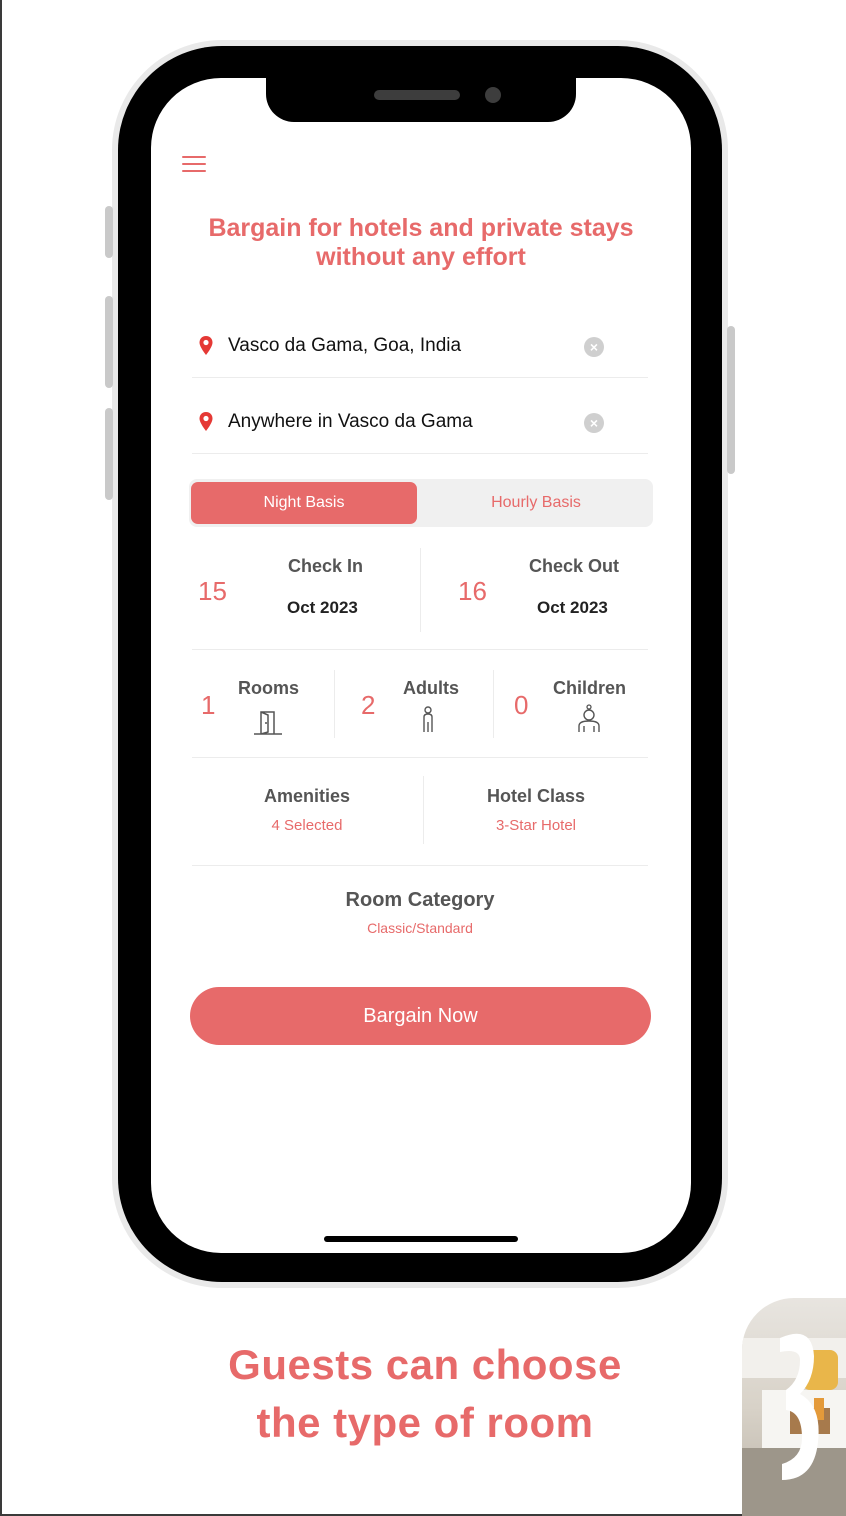 The height and width of the screenshot is (1516, 846). Describe the element at coordinates (420, 1016) in the screenshot. I see `bargain-now-button: Bargain Now` at that location.